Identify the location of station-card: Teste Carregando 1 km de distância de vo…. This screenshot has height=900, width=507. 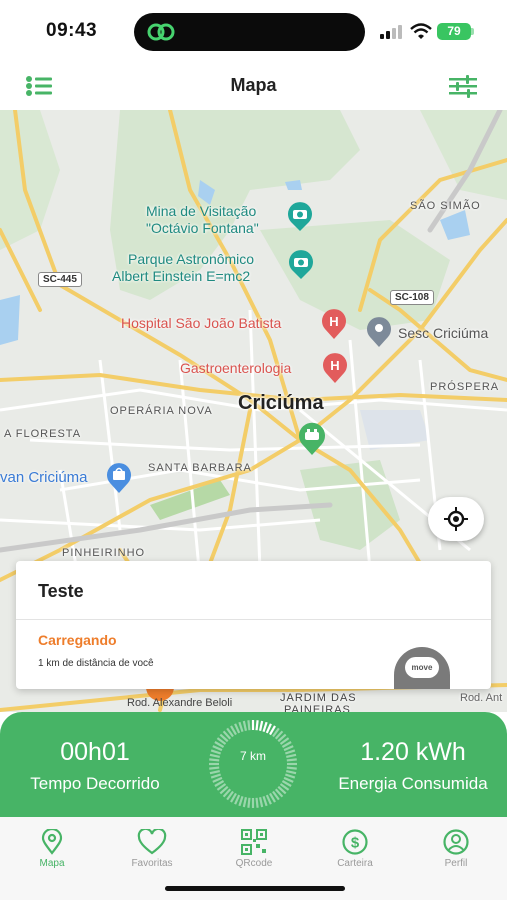
(253, 625).